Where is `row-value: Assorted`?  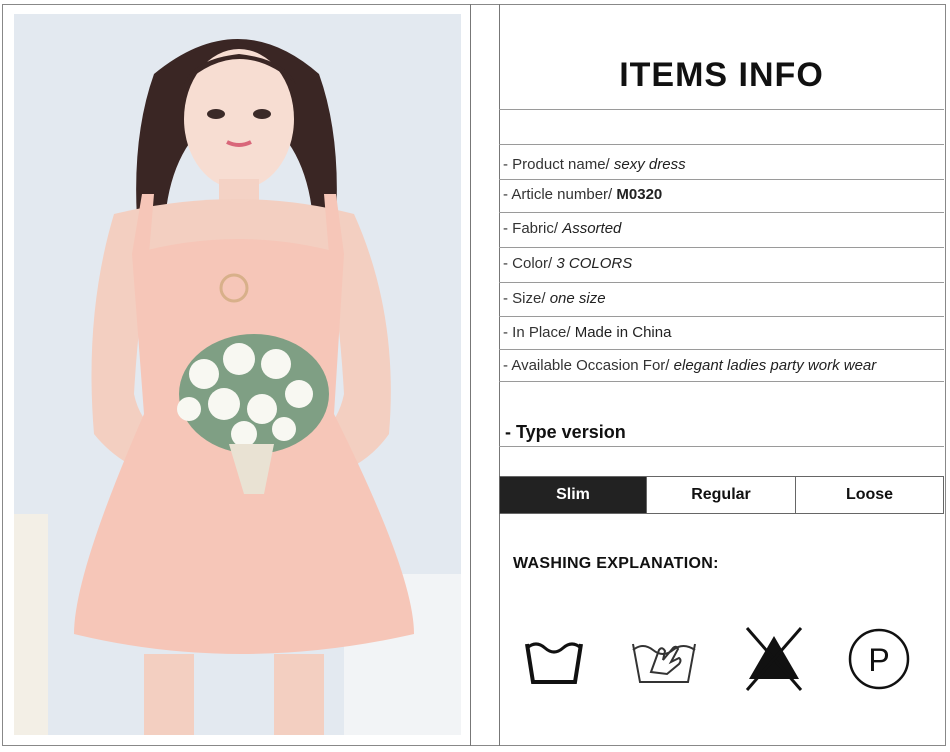
row-value: Assorted is located at coordinates (592, 228).